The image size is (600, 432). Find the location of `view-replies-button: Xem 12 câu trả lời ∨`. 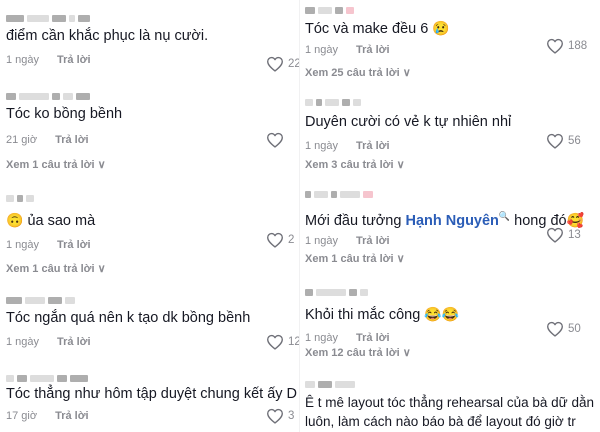

view-replies-button: Xem 12 câu trả lời ∨ is located at coordinates (358, 352).